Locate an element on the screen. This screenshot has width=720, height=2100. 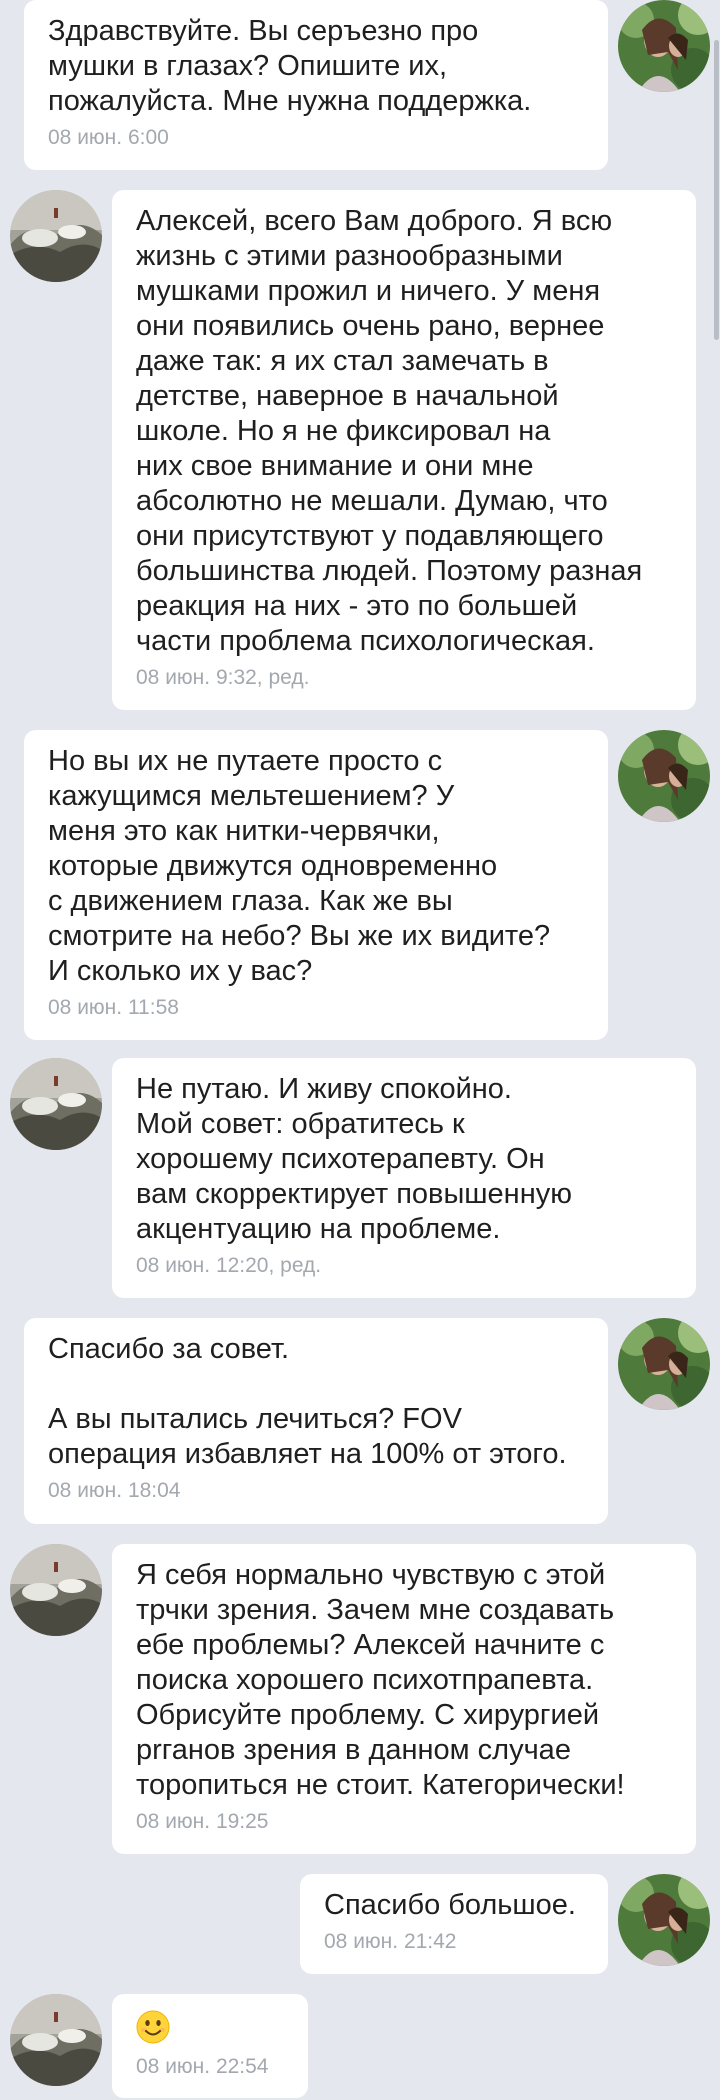
message-timestamp: 08 июн. 21:42 is located at coordinates (390, 1941).